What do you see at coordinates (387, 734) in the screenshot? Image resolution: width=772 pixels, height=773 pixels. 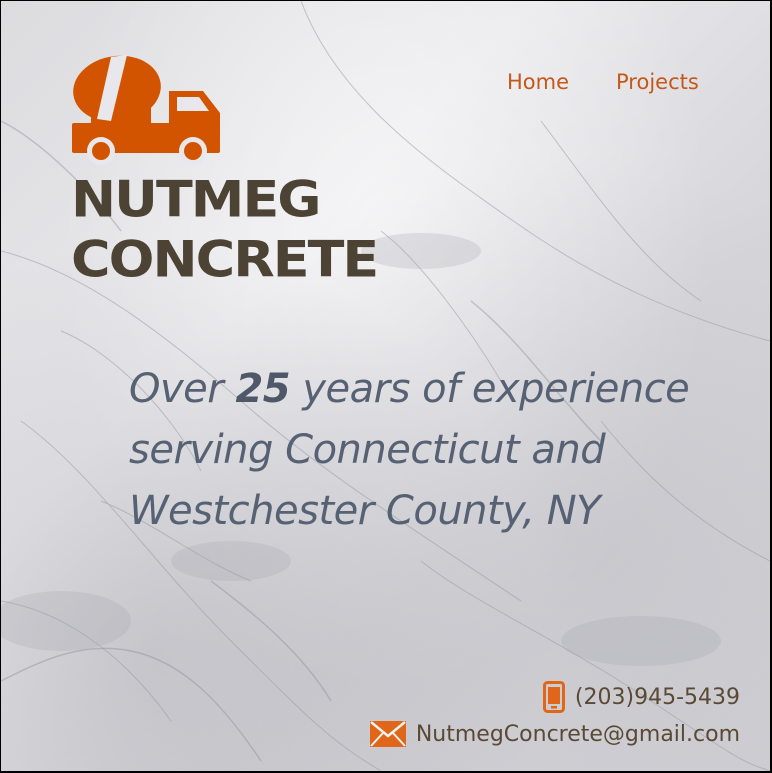 I see `envelope-icon` at bounding box center [387, 734].